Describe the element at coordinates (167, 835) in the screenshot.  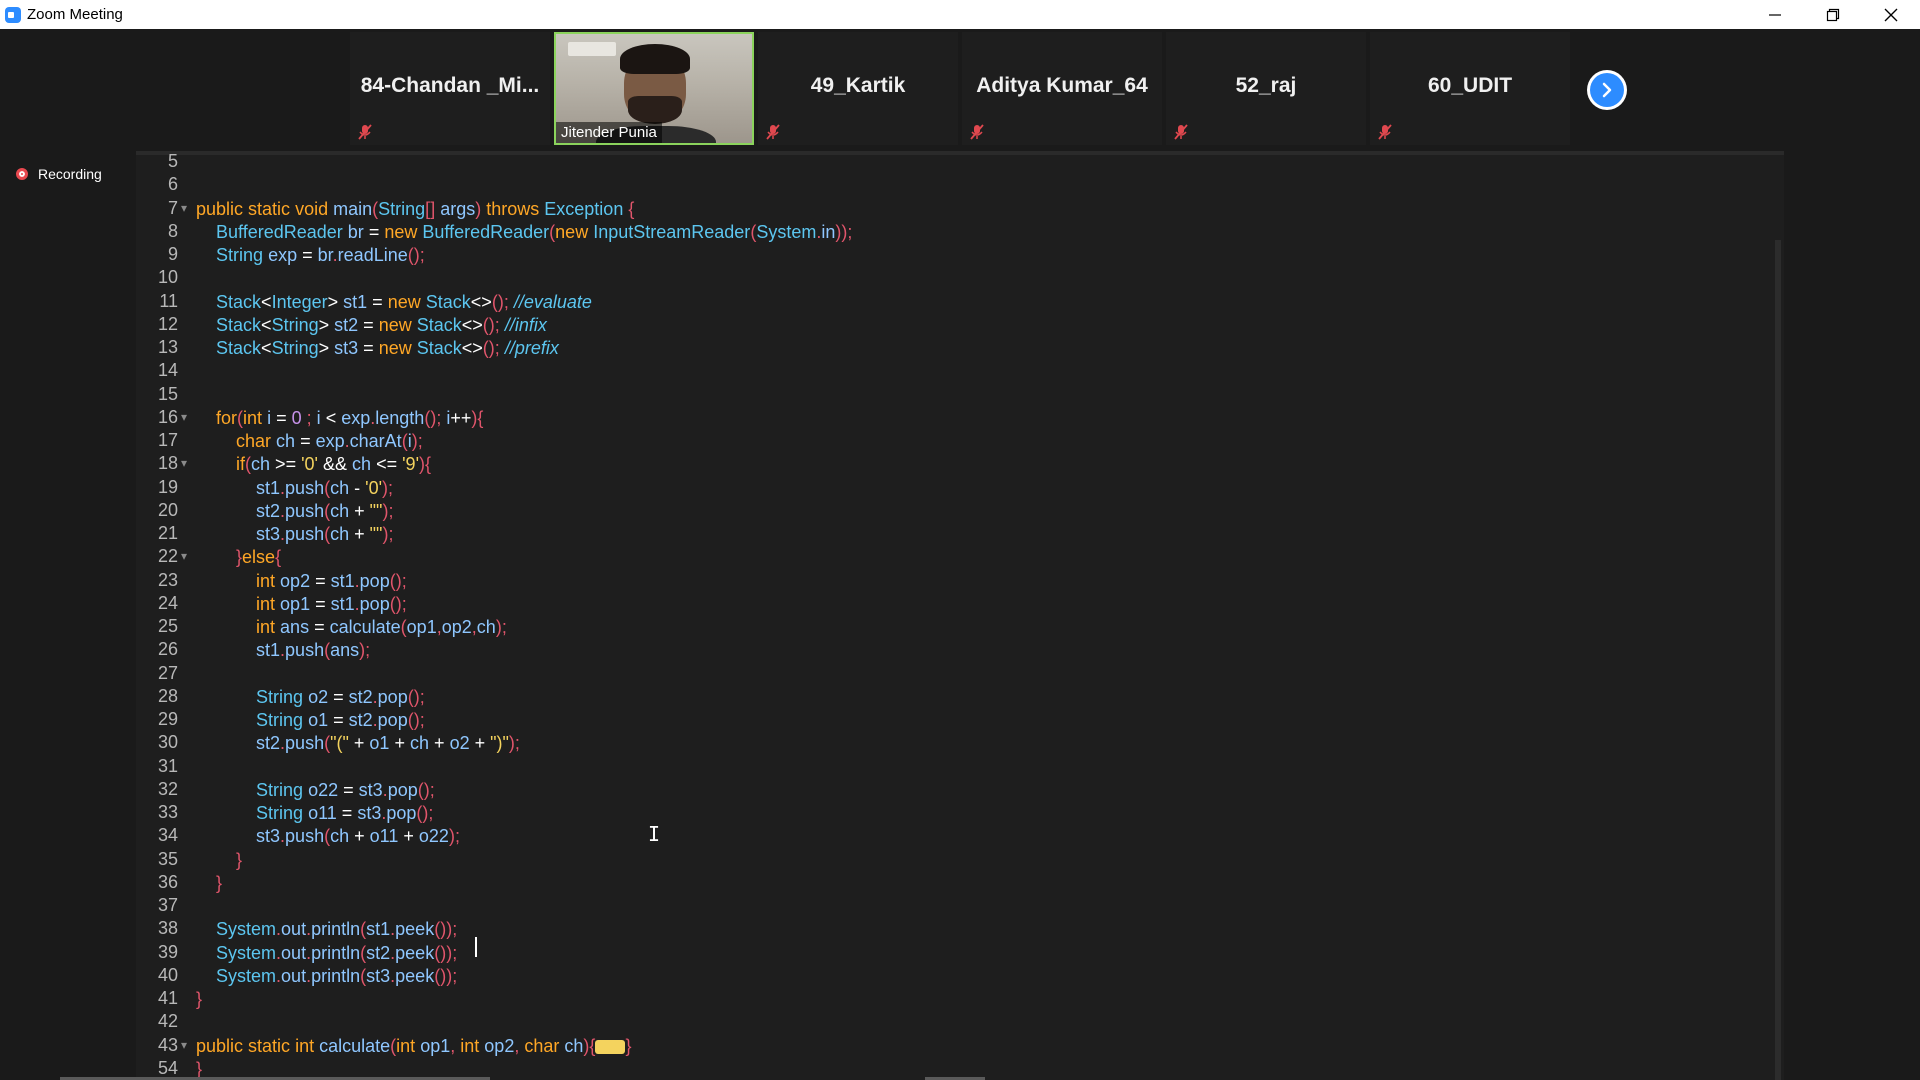
I see `line-number: 34` at that location.